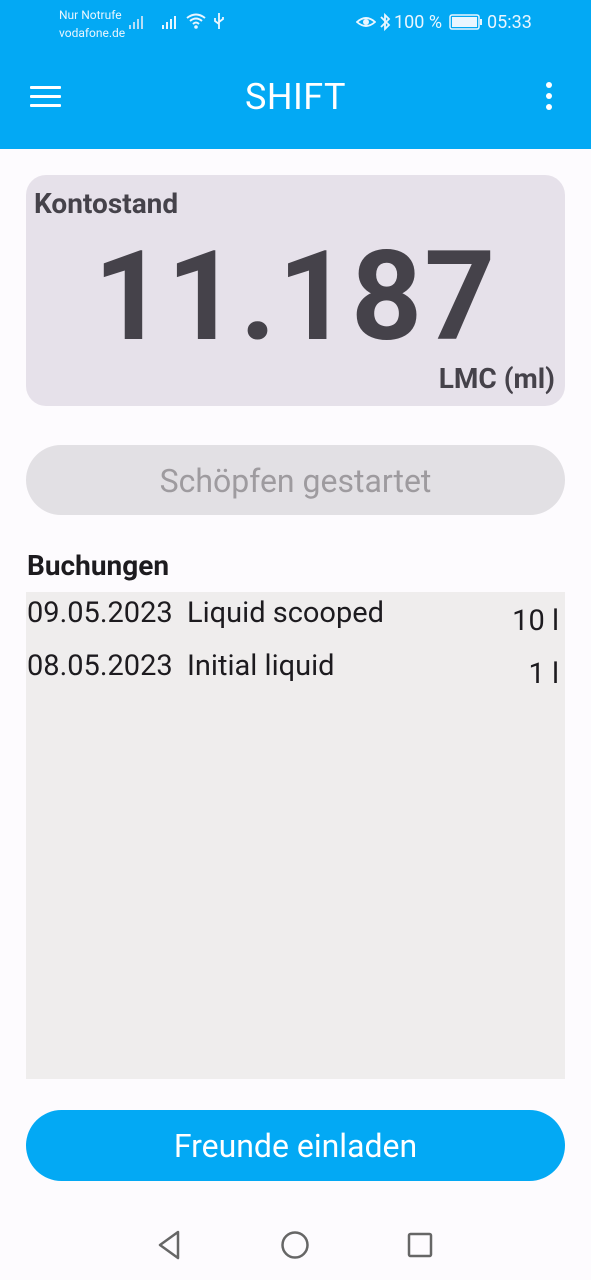  I want to click on booking-amount: 10 l, so click(535, 621).